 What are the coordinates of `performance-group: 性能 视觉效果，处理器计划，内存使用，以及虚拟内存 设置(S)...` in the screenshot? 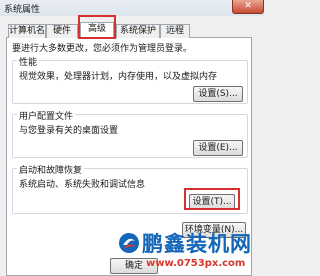 It's located at (130, 79).